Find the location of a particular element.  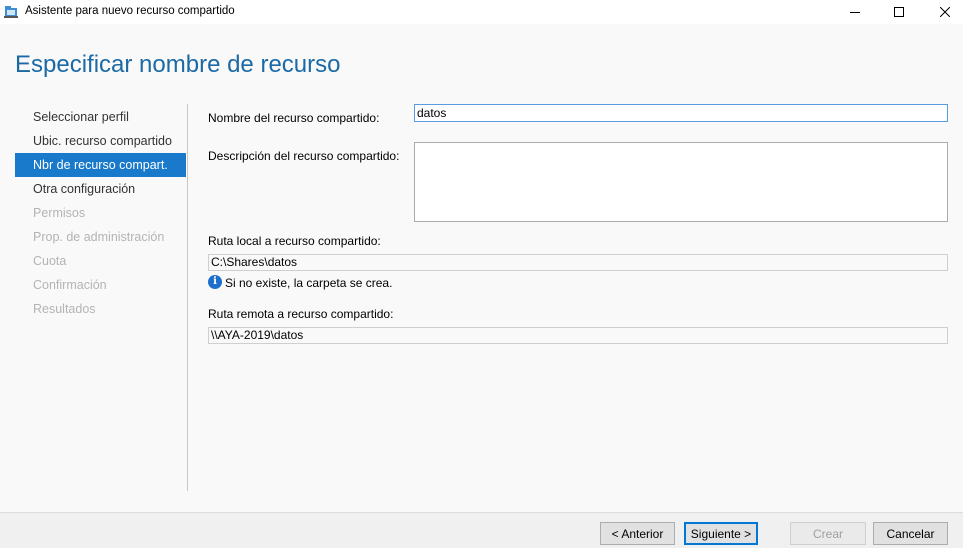

nav-item-ubic-recurso: Ubic. recurso compartido is located at coordinates (100, 141).